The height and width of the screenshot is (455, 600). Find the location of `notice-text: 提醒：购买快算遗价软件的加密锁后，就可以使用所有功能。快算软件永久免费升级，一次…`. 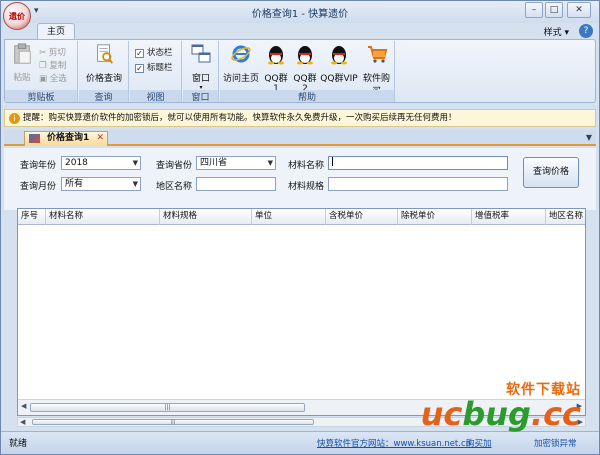

notice-text: 提醒：购买快算遗价软件的加密锁后，就可以使用所有功能。快算软件永久免费升级，一次… is located at coordinates (240, 118).